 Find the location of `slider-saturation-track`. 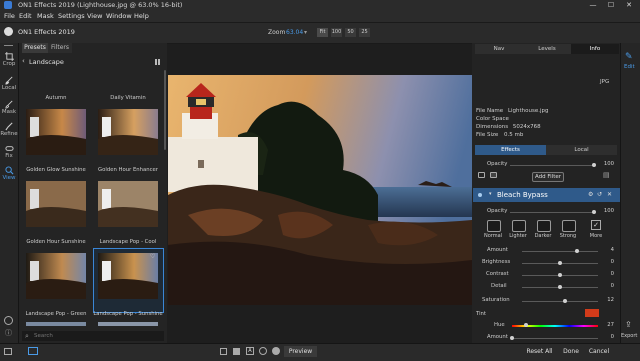

slider-saturation-track is located at coordinates (560, 301).